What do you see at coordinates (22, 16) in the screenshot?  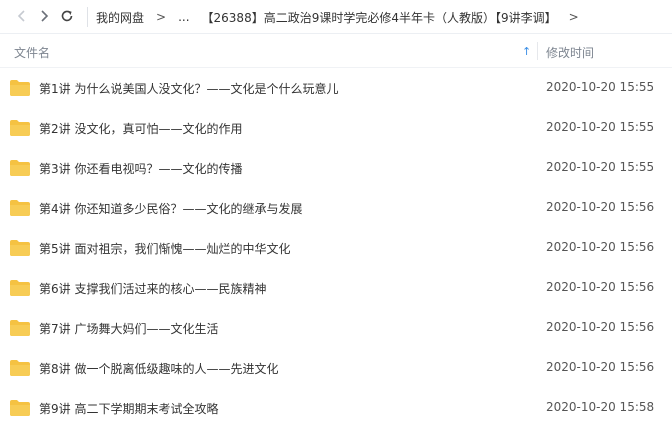 I see `back-arrow-icon` at bounding box center [22, 16].